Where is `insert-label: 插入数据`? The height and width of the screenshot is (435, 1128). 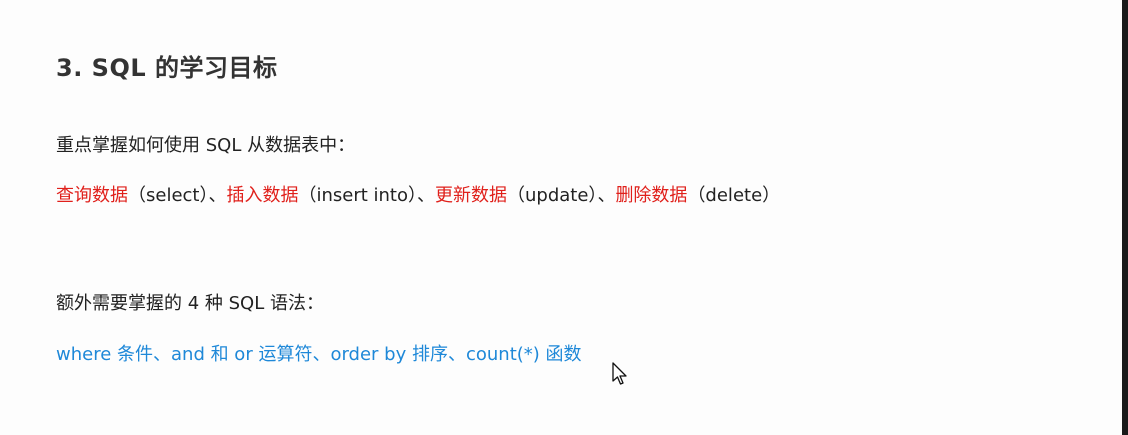 insert-label: 插入数据 is located at coordinates (262, 195).